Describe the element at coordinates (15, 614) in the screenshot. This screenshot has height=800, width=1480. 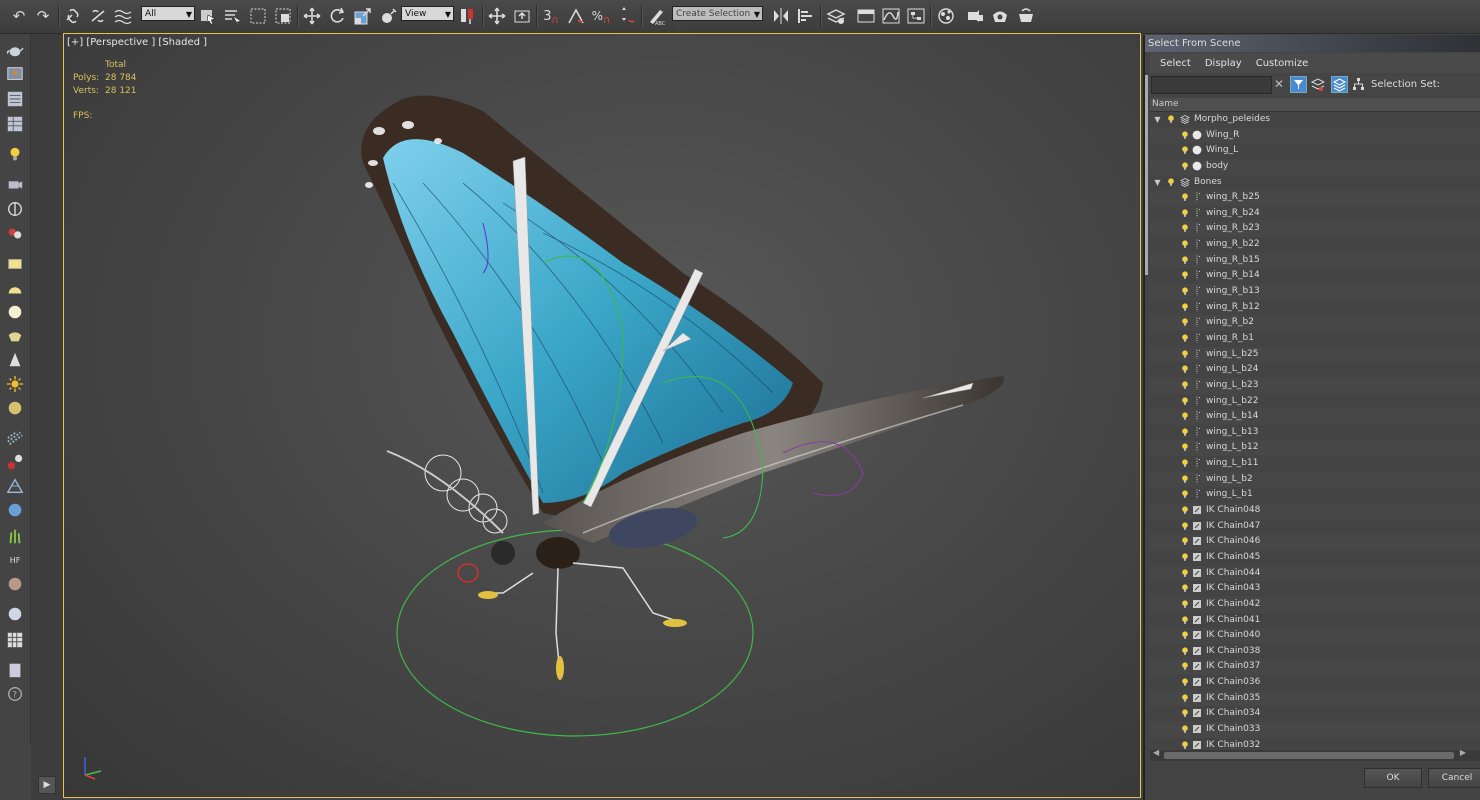
I see `shaded-sphere-icon` at that location.